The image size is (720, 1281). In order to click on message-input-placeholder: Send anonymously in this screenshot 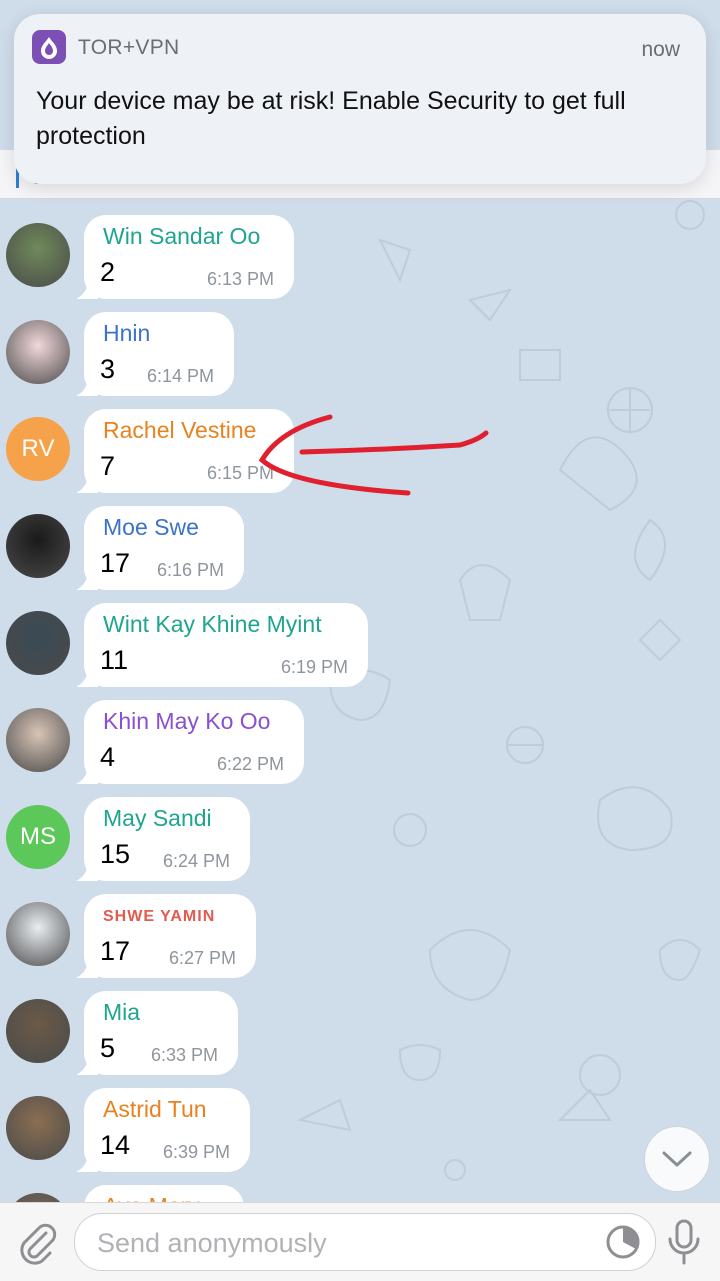, I will do `click(212, 1243)`.